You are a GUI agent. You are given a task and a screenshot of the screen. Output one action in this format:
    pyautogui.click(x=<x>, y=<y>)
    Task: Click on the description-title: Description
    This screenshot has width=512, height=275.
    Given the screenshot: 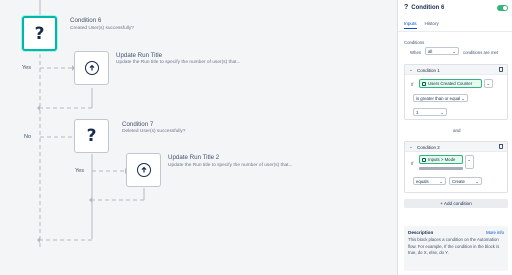 What is the action you would take?
    pyautogui.click(x=421, y=232)
    